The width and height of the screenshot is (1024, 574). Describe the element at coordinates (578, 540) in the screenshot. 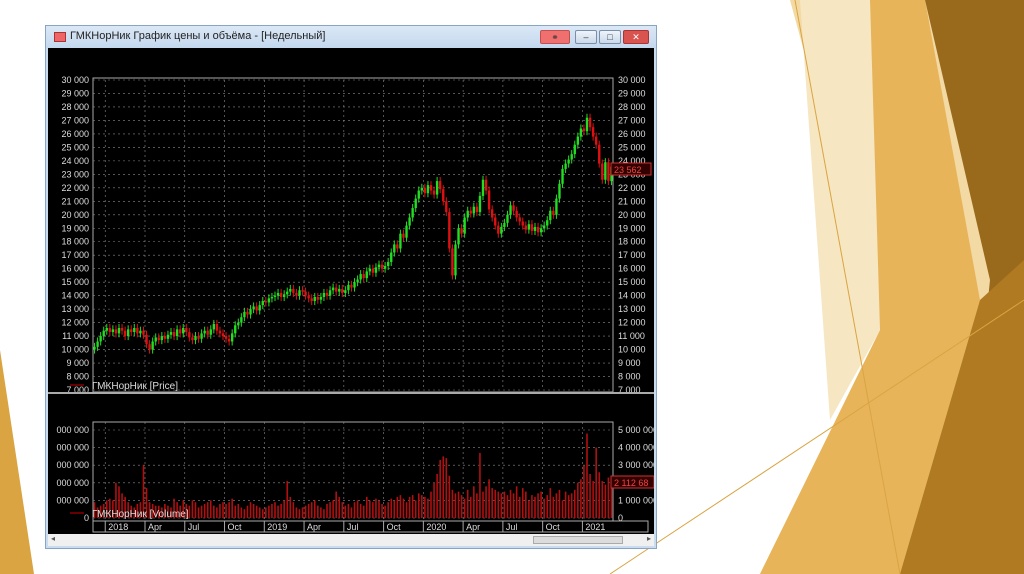

I see `scroll-thumb` at that location.